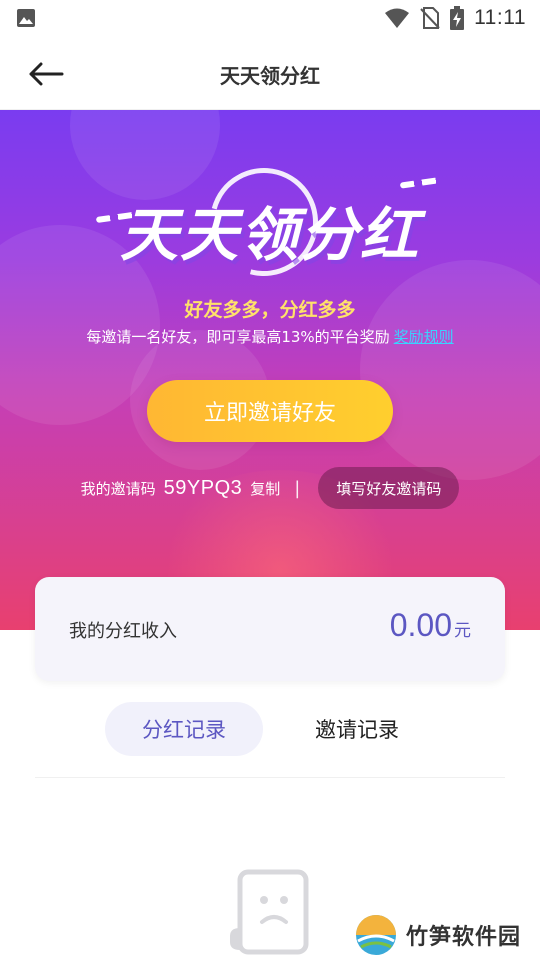 This screenshot has width=540, height=960. I want to click on income-amount: 0.00 元, so click(430, 625).